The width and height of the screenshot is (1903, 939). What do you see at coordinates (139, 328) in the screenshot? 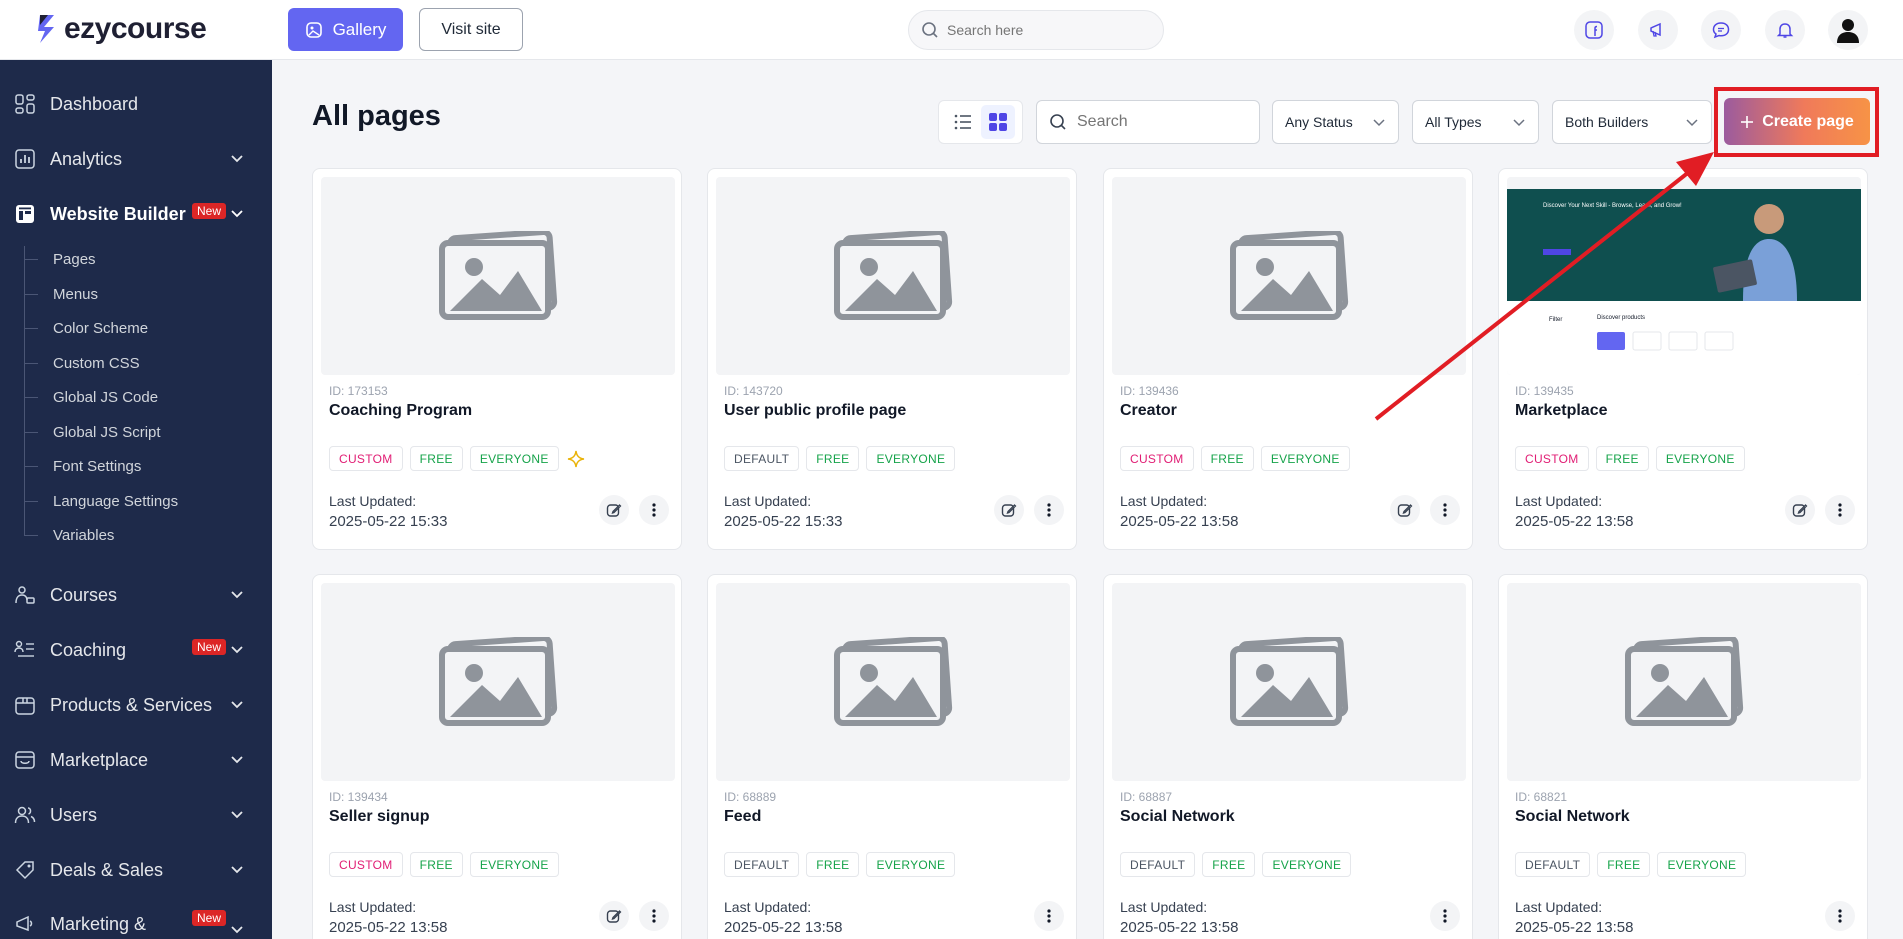
I see `submenu-color-scheme: Color Scheme` at bounding box center [139, 328].